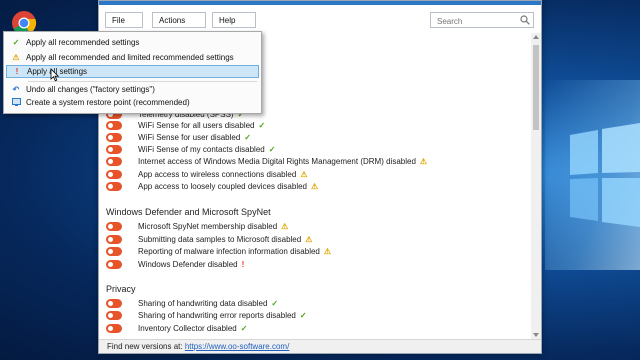 Image resolution: width=640 pixels, height=360 pixels. What do you see at coordinates (55, 75) in the screenshot?
I see `mouse-cursor-icon` at bounding box center [55, 75].